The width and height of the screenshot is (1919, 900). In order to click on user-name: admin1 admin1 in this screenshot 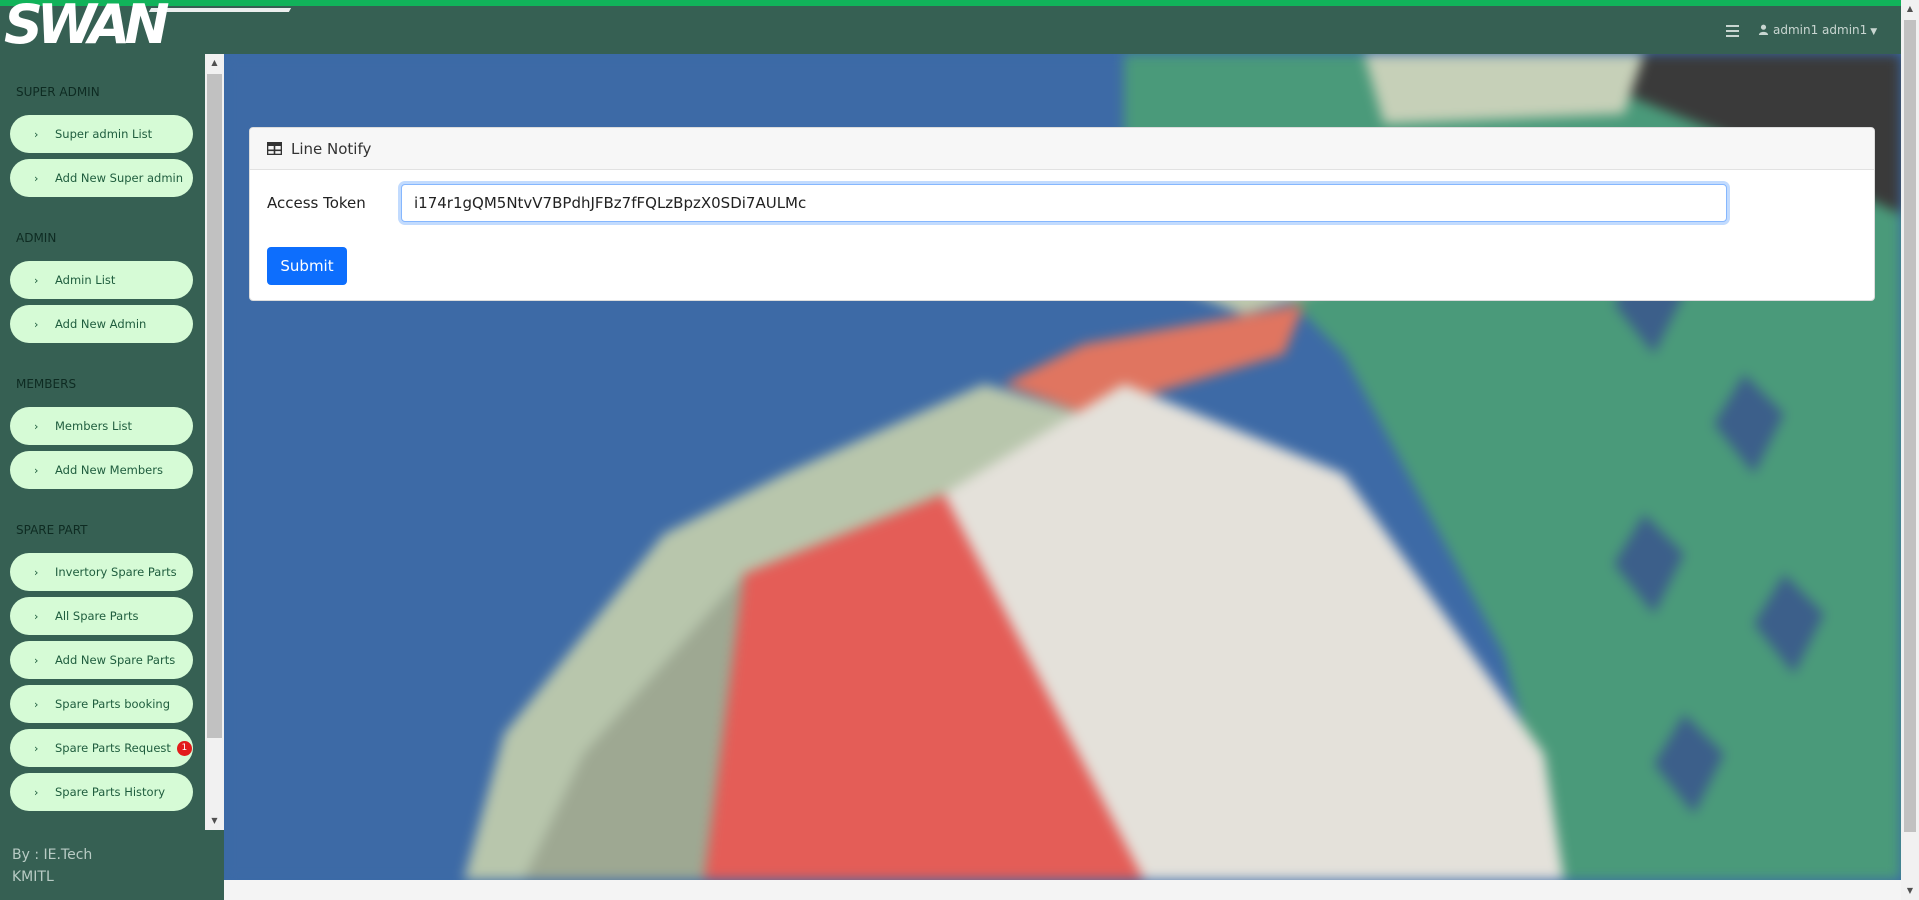, I will do `click(1820, 30)`.